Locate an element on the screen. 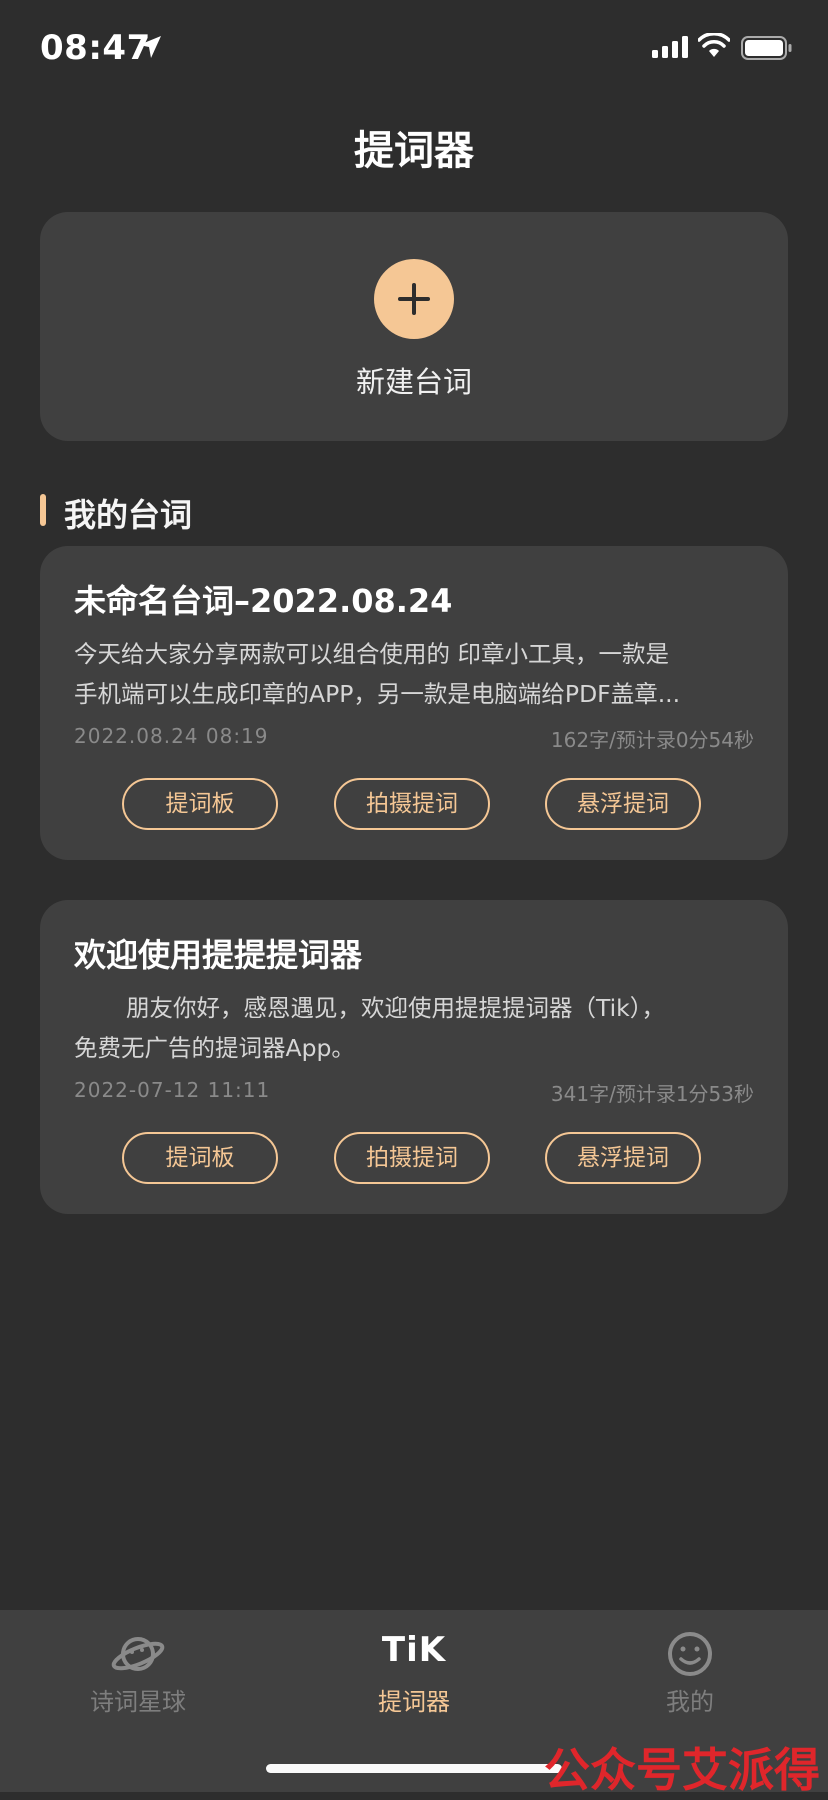 Image resolution: width=828 pixels, height=1800 pixels. script-title: 未命名台词–2022.08.24 is located at coordinates (263, 601).